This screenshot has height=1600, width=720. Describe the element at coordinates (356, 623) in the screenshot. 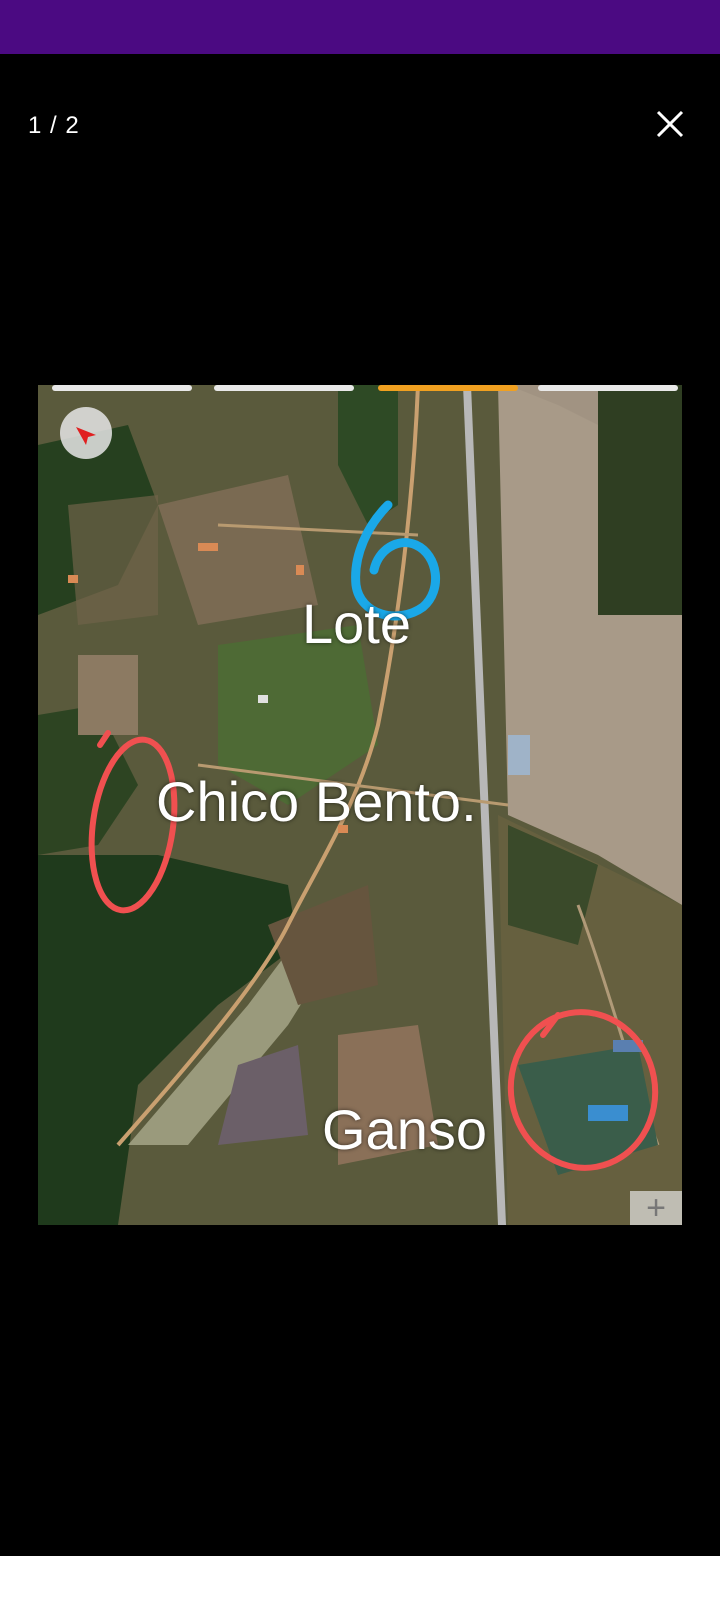

I see `map-label-lote: Lote` at that location.